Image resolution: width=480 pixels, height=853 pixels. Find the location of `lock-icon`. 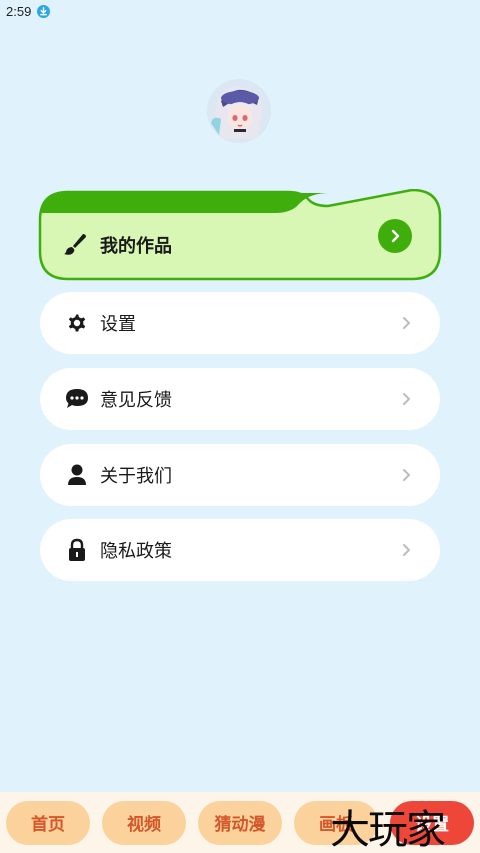

lock-icon is located at coordinates (77, 550).